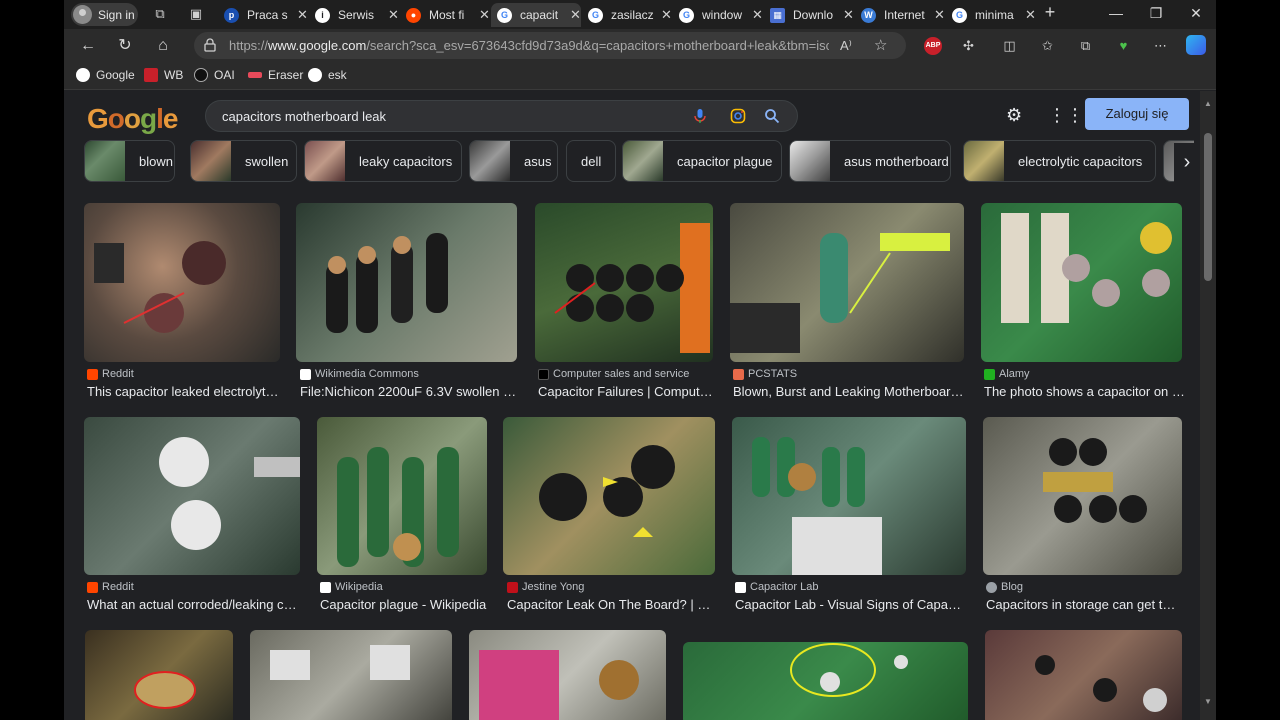 The image size is (1280, 720). I want to click on bookmark-esk: esk, so click(327, 75).